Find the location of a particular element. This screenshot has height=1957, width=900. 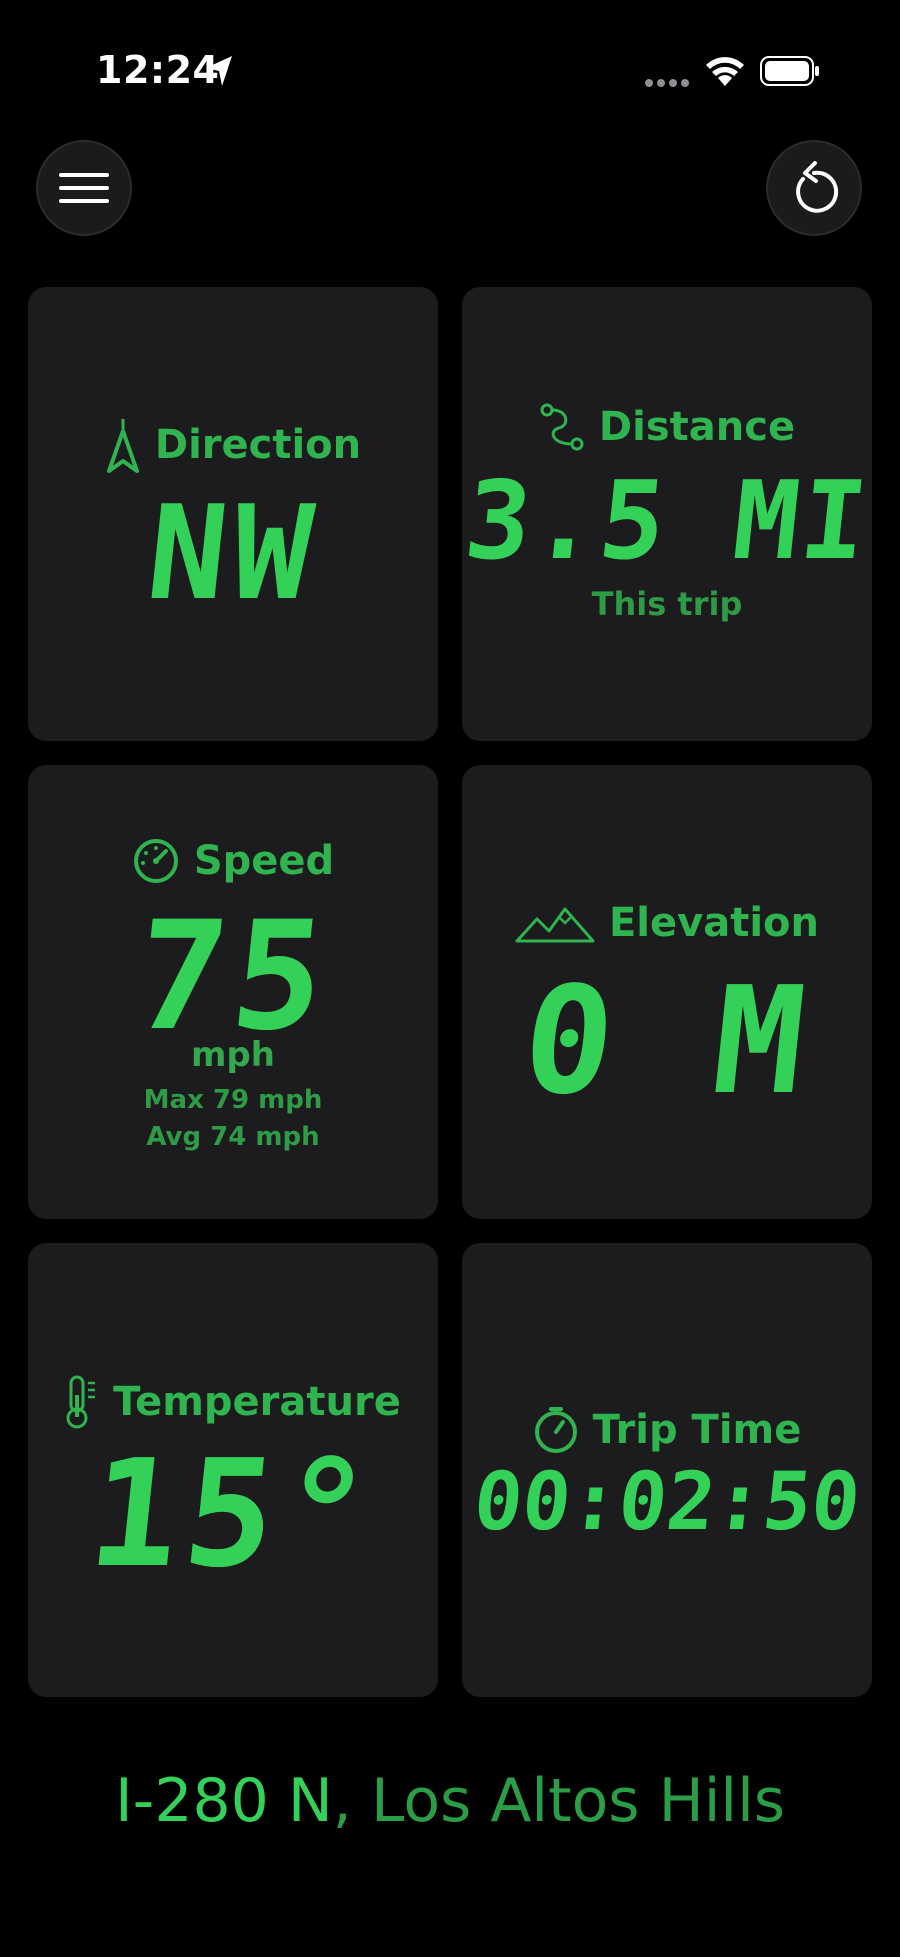

distance-label: Distance is located at coordinates (697, 427).